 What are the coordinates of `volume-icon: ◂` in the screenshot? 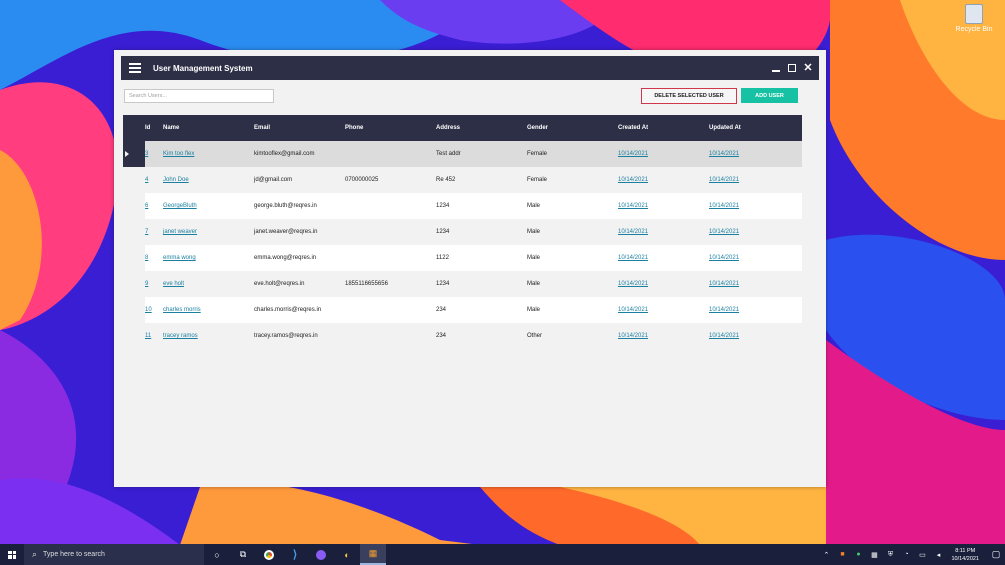 It's located at (938, 555).